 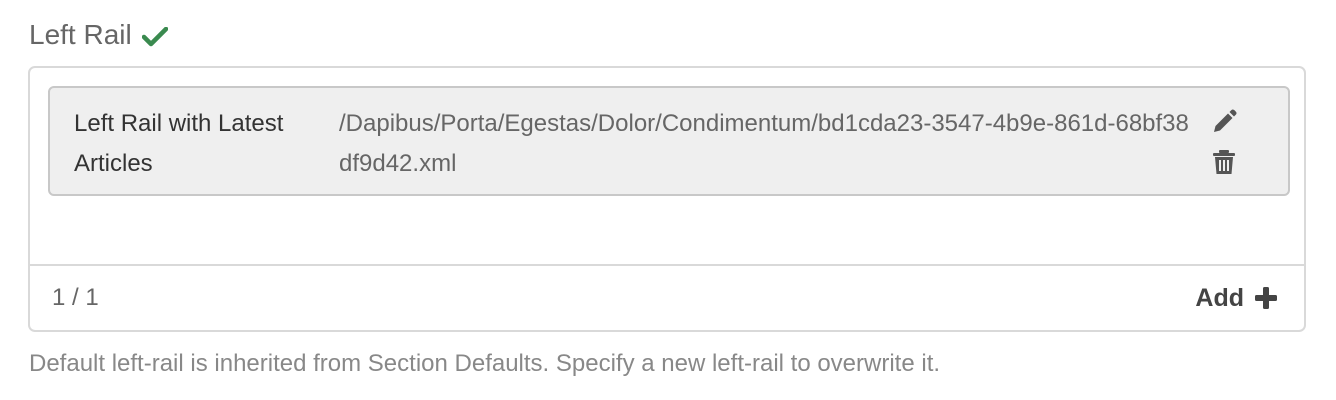 I want to click on add-button-label: Add, so click(x=1219, y=297).